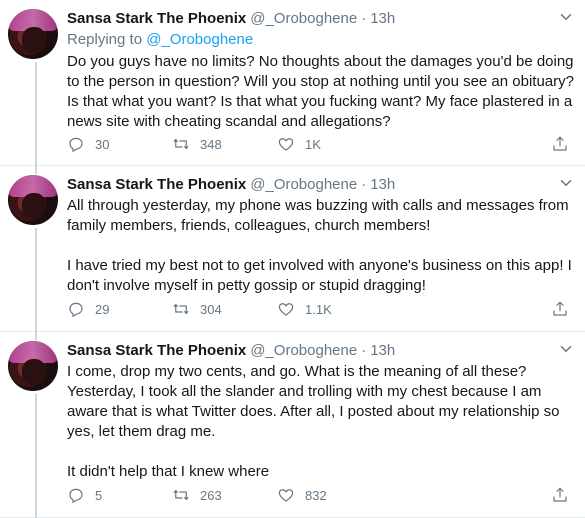 The height and width of the screenshot is (518, 585). Describe the element at coordinates (119, 144) in the screenshot. I see `reply-button: 30` at that location.